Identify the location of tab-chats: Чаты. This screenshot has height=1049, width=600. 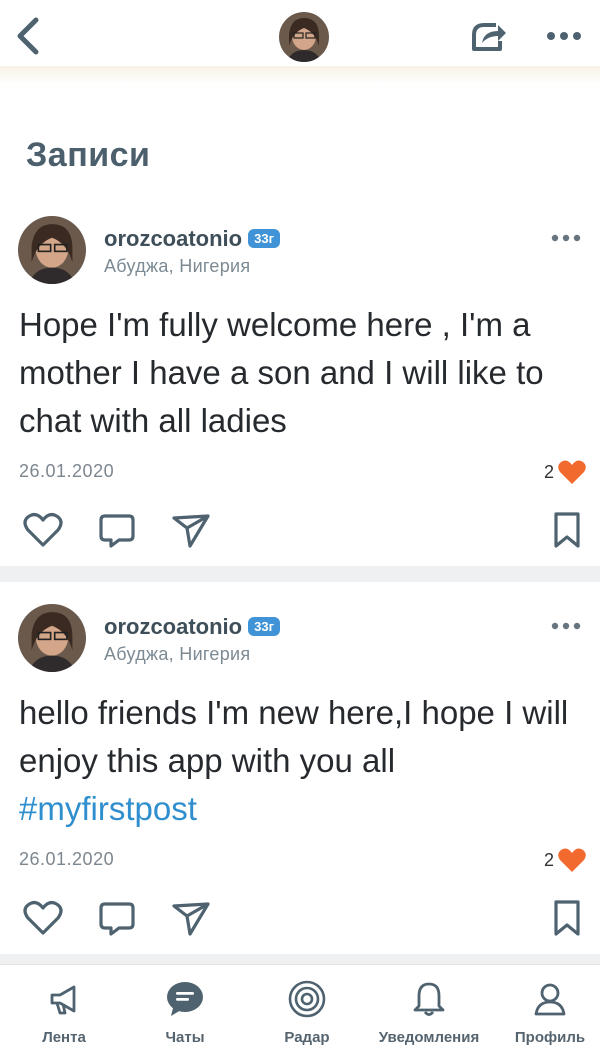
(185, 1007).